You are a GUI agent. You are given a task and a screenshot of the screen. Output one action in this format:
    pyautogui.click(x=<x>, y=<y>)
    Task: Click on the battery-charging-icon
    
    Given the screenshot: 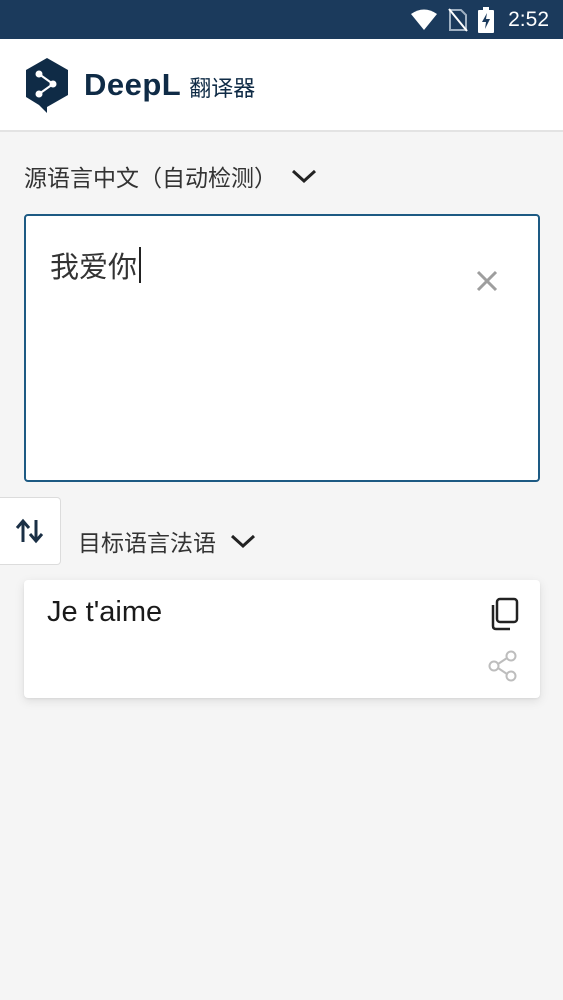 What is the action you would take?
    pyautogui.click(x=486, y=19)
    